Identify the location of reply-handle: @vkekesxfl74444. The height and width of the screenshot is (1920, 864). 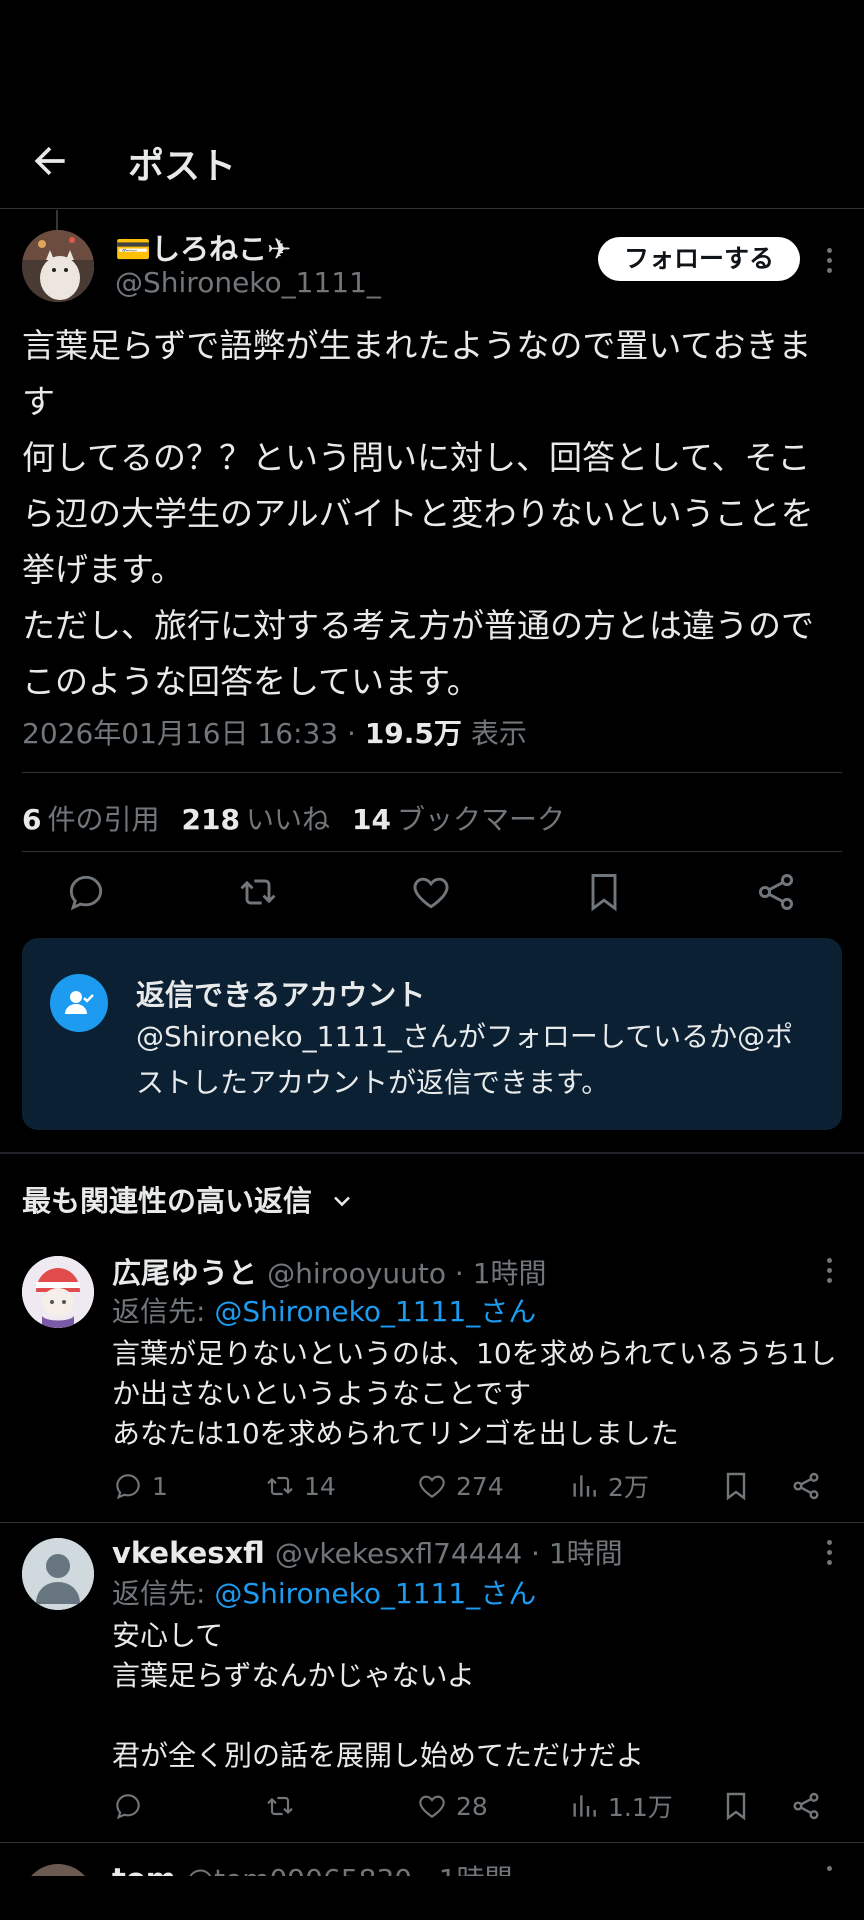
(398, 1553).